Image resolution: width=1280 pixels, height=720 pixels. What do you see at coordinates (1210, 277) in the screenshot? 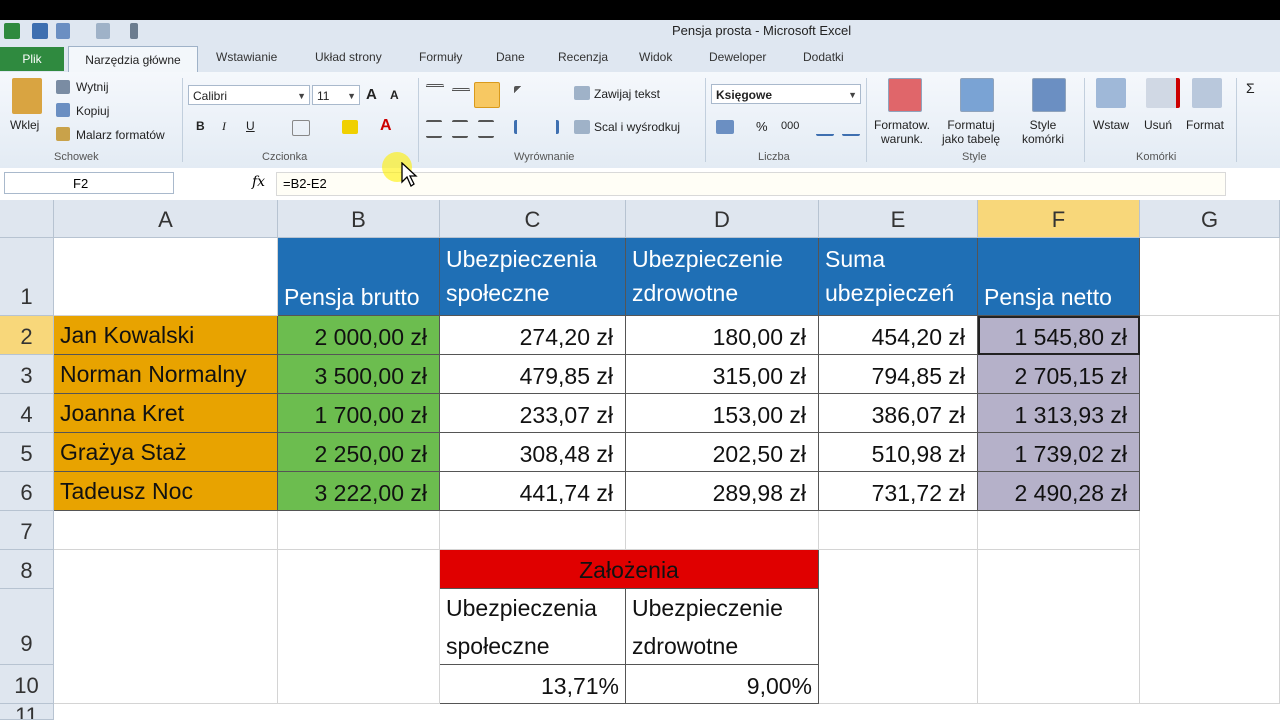
I see `cell-g1` at bounding box center [1210, 277].